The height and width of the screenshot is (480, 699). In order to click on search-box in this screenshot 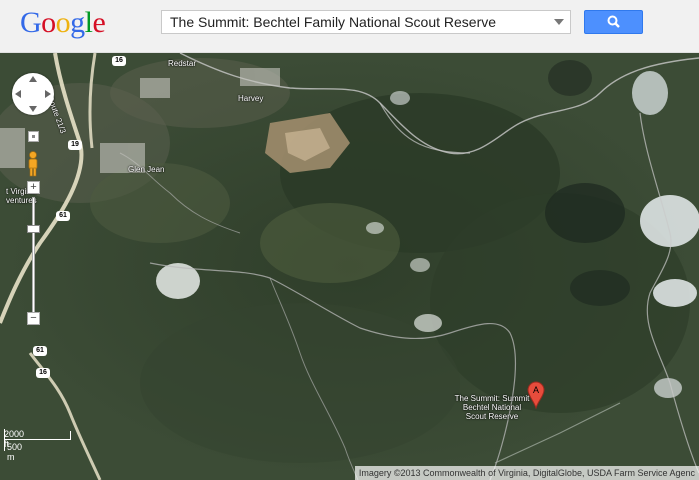, I will do `click(366, 22)`.